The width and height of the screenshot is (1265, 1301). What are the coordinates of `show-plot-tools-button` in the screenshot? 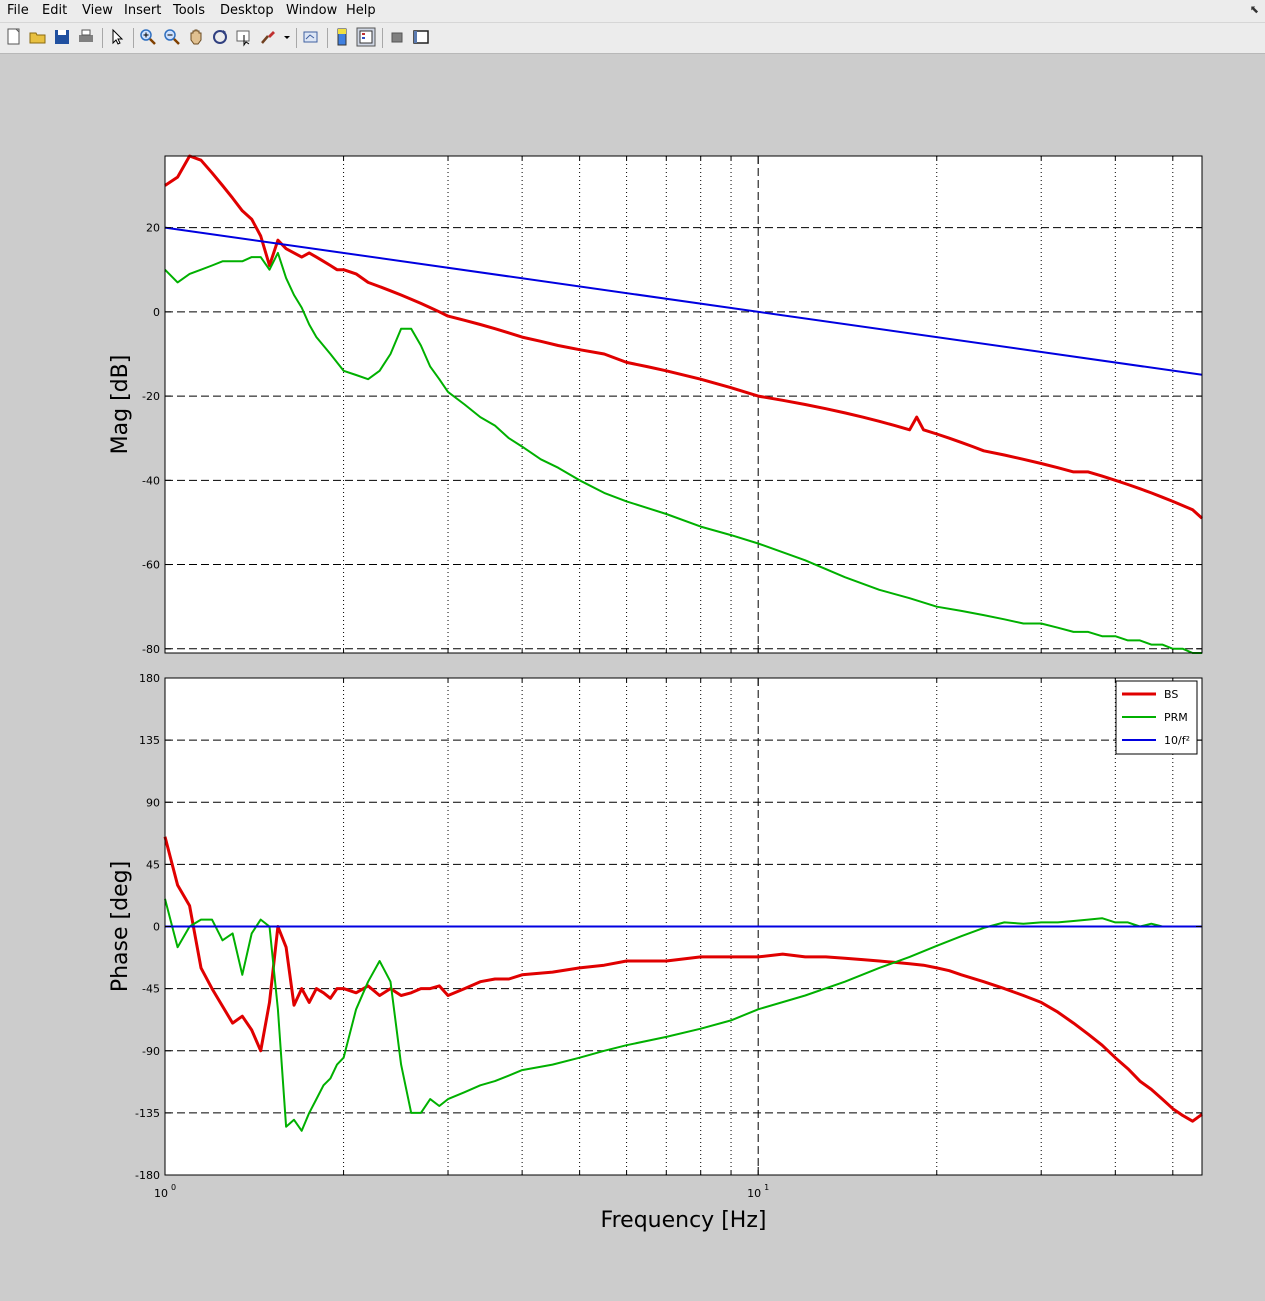 It's located at (421, 37).